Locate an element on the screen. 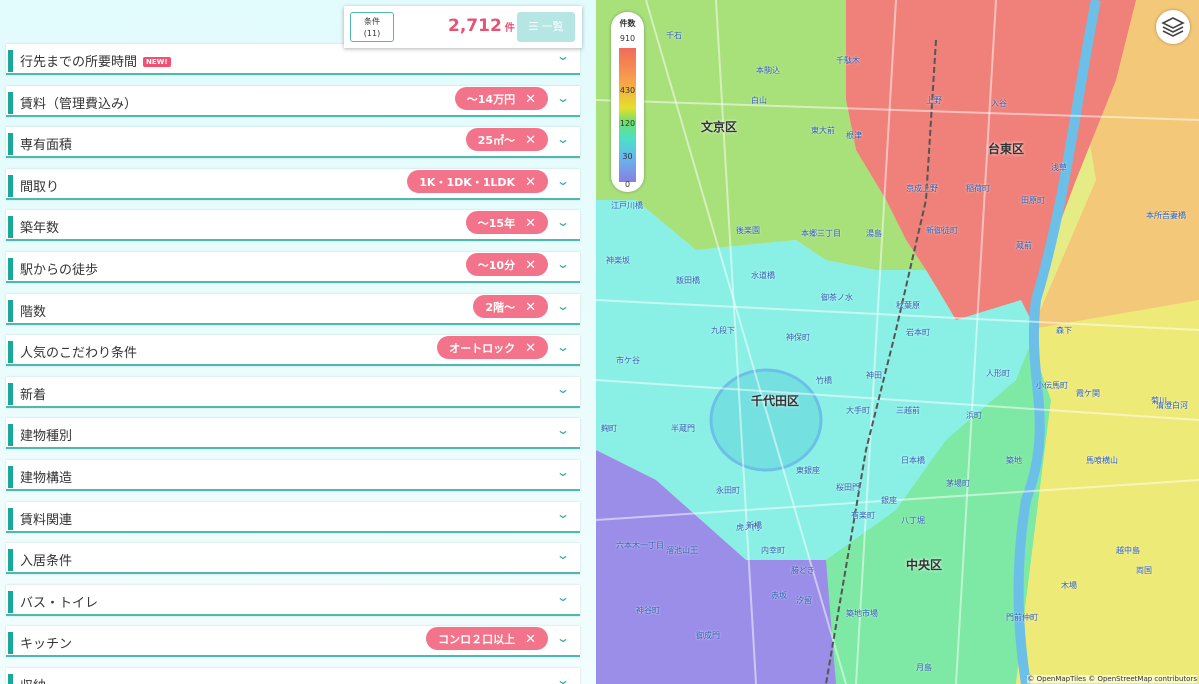  station-label: 桜田門 is located at coordinates (848, 487).